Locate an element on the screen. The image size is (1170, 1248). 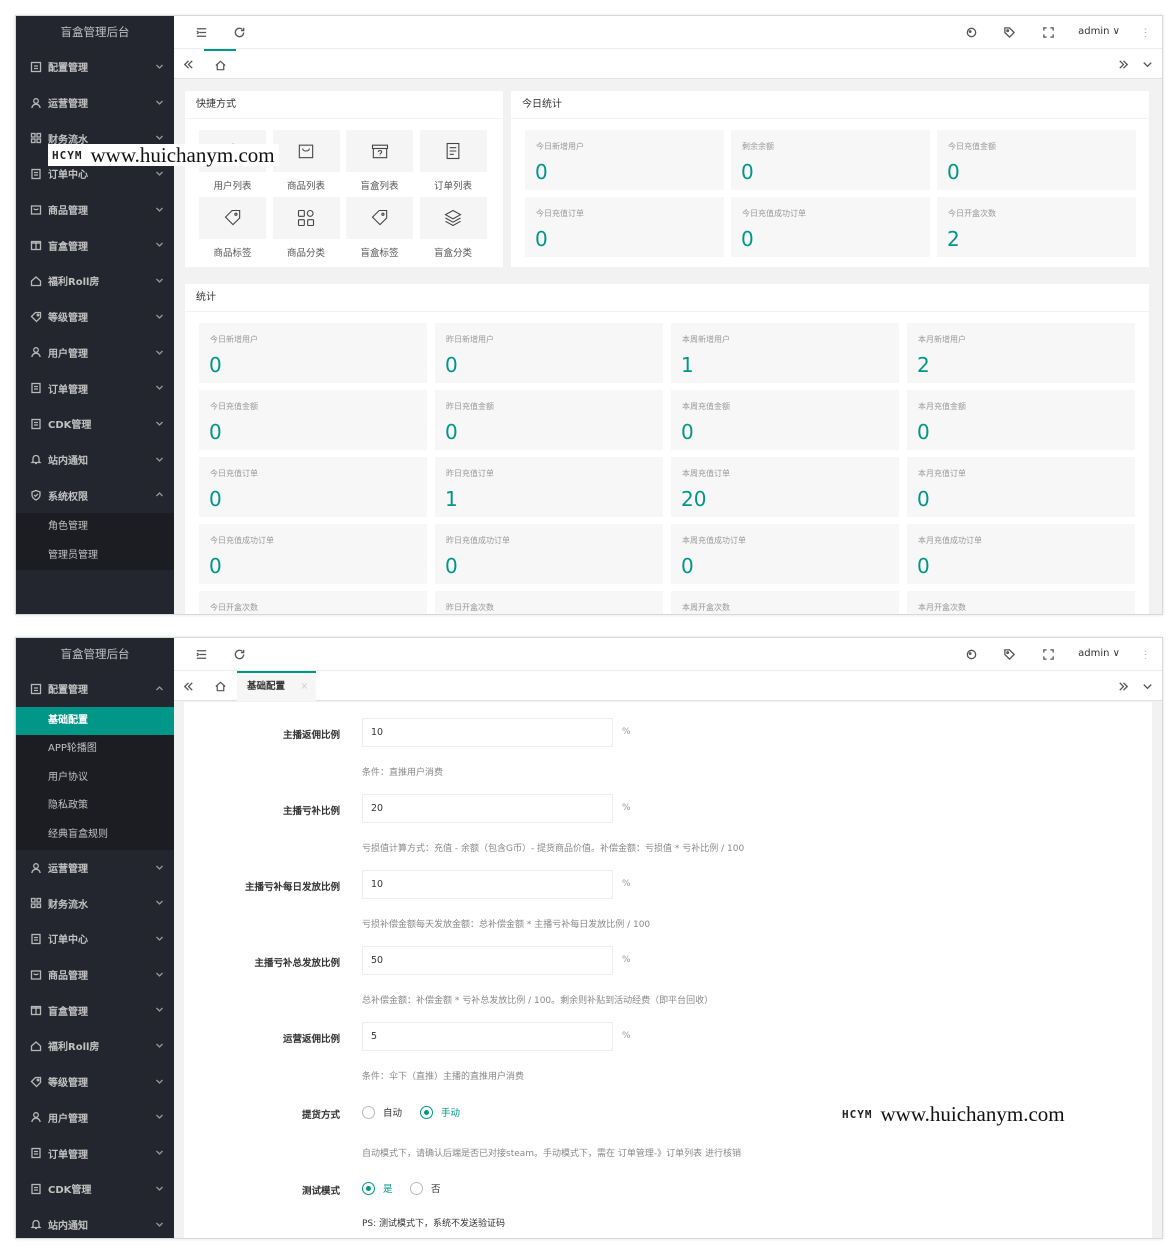
delivery-manual-radio: 手动 is located at coordinates (440, 1112).